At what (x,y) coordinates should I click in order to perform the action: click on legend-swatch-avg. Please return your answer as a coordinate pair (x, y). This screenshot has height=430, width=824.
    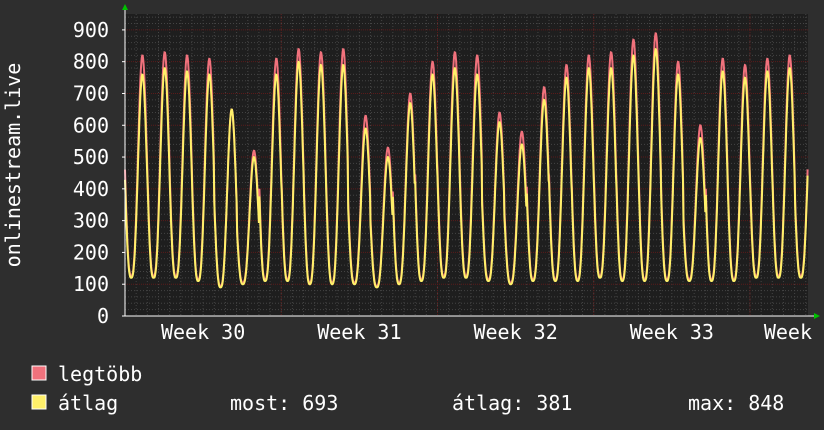
    Looking at the image, I should click on (39, 402).